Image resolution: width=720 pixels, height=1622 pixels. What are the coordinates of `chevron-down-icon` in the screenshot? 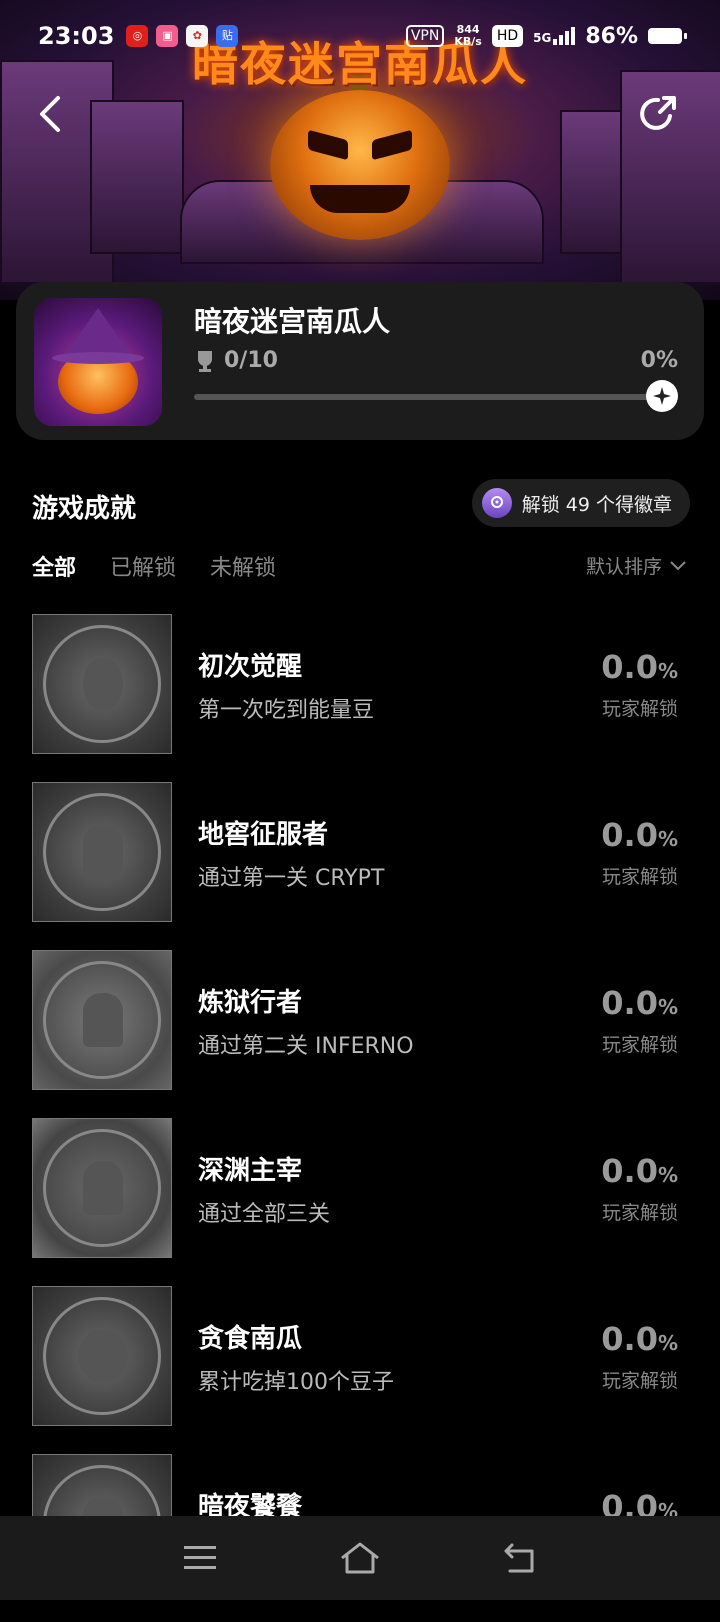 It's located at (678, 565).